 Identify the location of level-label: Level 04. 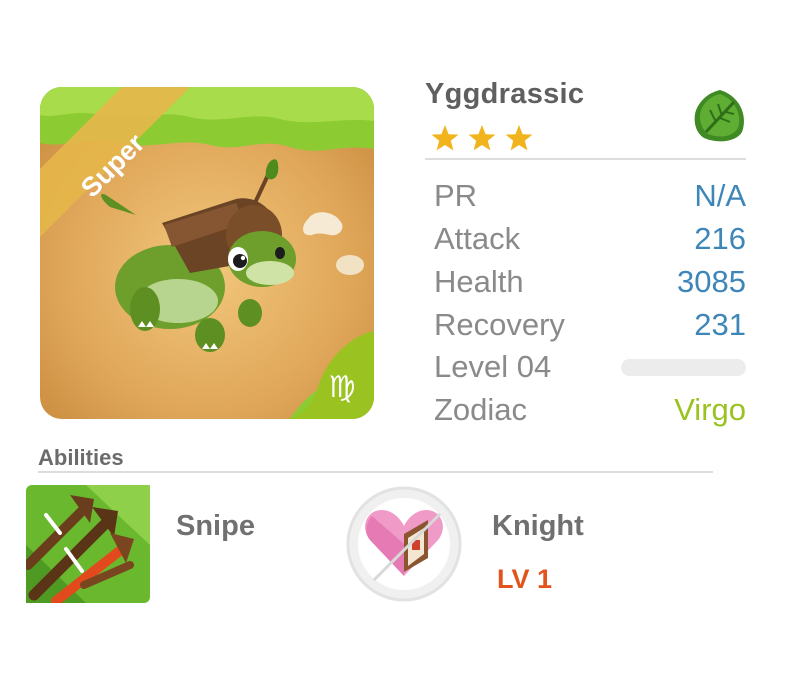
(493, 366).